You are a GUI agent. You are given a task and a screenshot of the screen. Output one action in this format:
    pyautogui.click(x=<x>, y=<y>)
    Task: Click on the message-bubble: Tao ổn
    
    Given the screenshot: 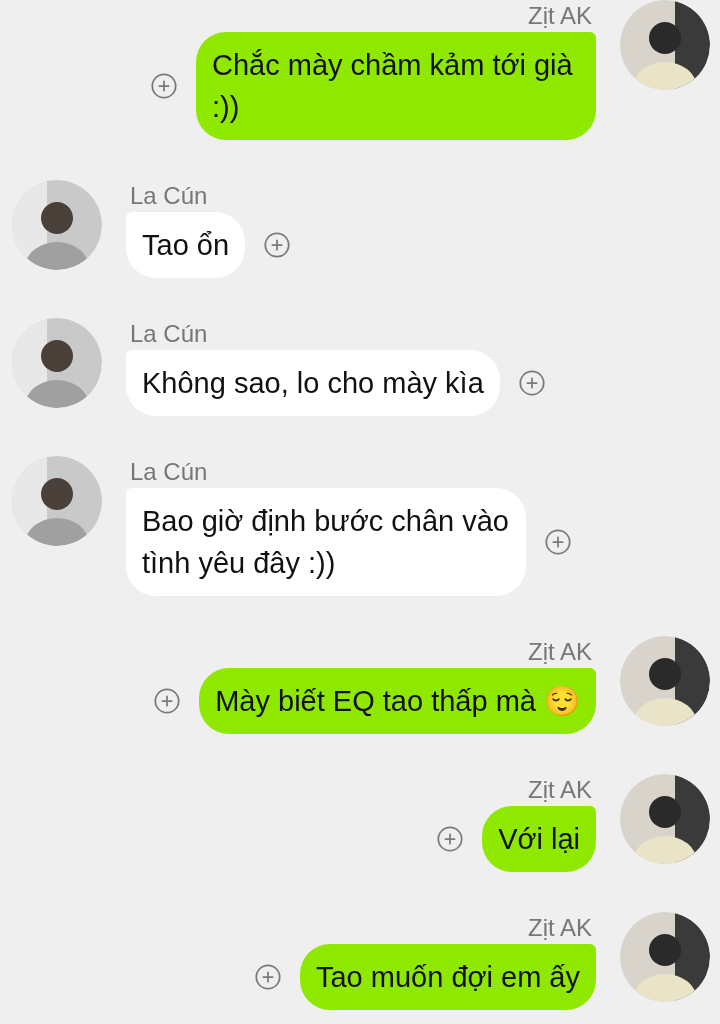 What is the action you would take?
    pyautogui.click(x=186, y=245)
    